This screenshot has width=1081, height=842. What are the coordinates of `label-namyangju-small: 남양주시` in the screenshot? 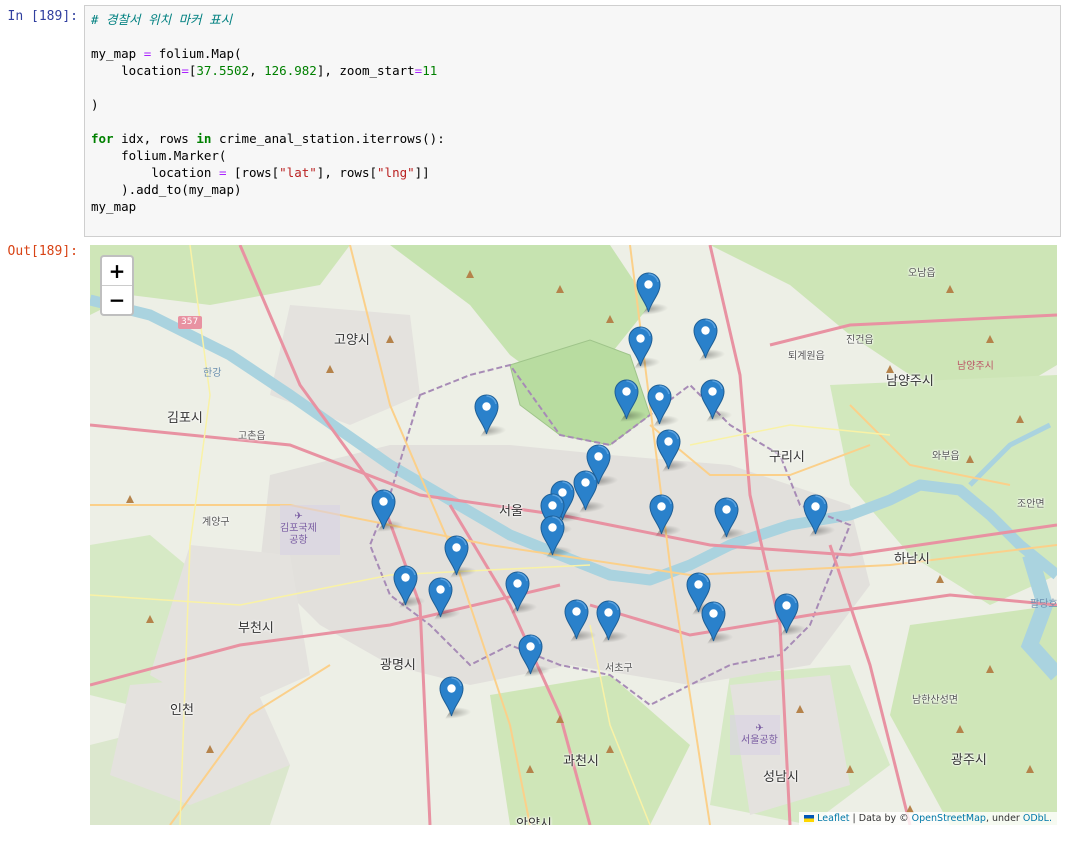 It's located at (975, 366).